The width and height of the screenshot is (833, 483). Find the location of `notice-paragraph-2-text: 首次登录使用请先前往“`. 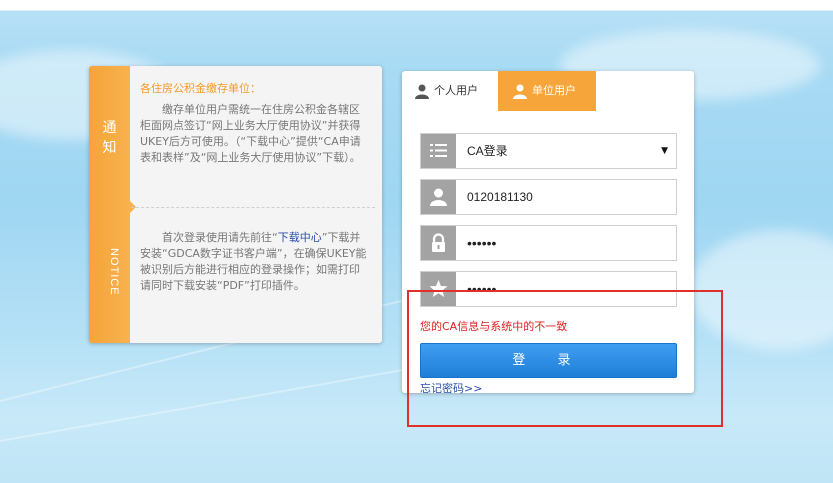

notice-paragraph-2-text: 首次登录使用请先前往“ is located at coordinates (220, 237).